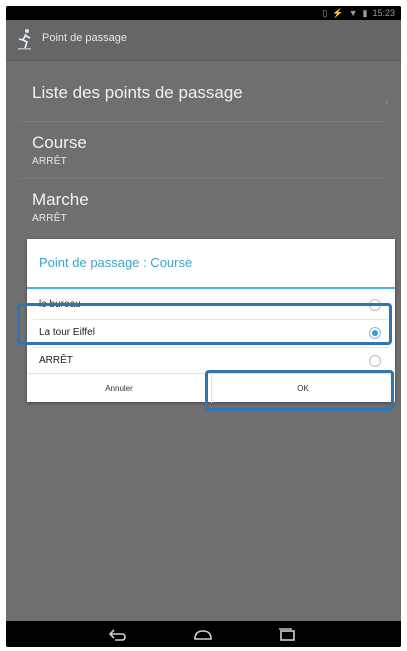 The image size is (407, 651). Describe the element at coordinates (211, 288) in the screenshot. I see `dialog-title-divider` at that location.